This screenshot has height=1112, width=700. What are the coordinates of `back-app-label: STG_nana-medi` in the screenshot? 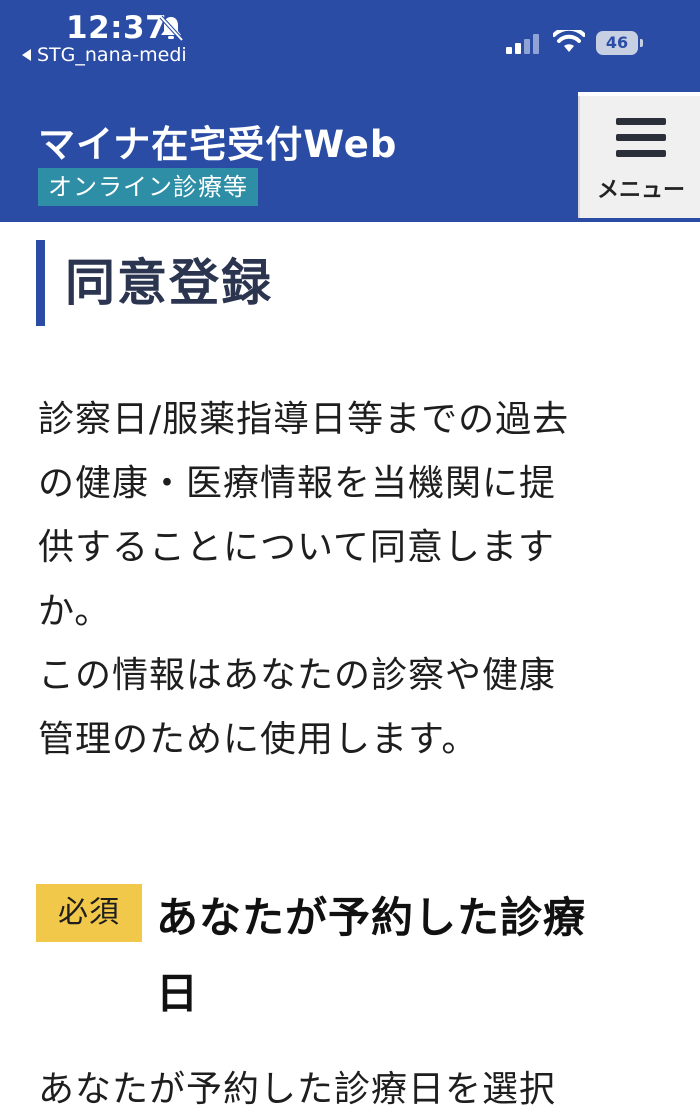 It's located at (112, 55).